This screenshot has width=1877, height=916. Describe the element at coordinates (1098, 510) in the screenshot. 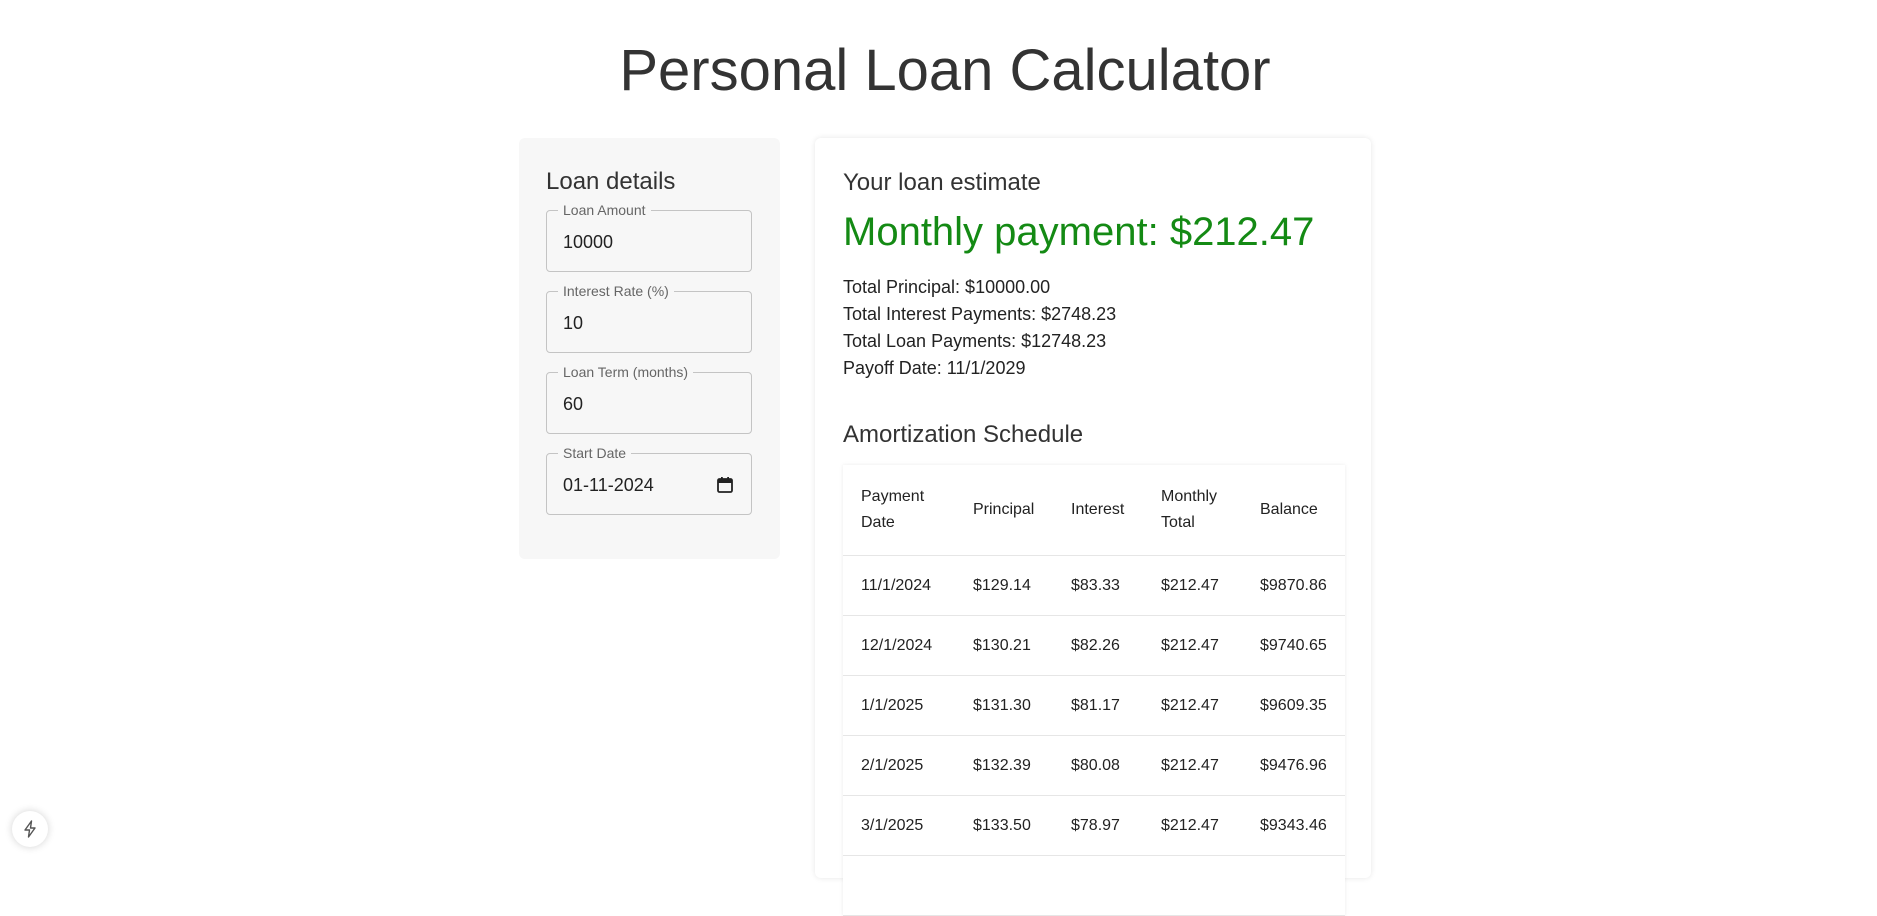

I see `column-header-interest: Interest` at that location.